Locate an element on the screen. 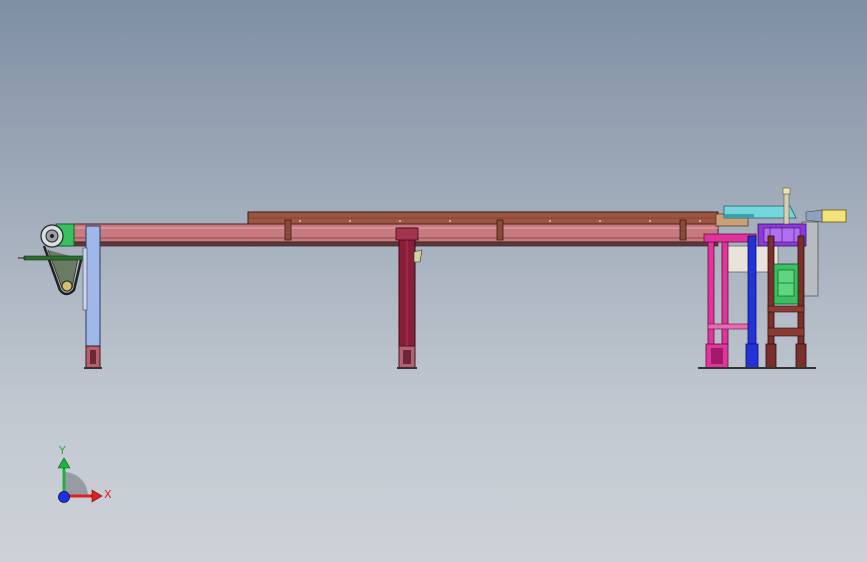  magenta-frame-right-post is located at coordinates (725, 291).